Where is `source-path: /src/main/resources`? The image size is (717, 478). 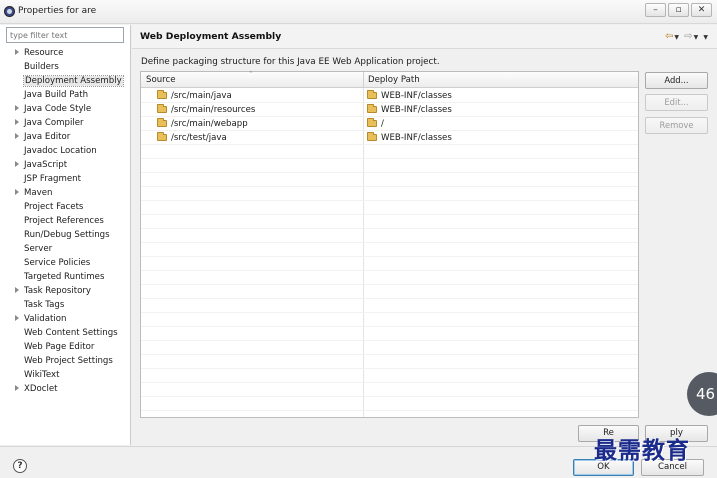
source-path: /src/main/resources is located at coordinates (213, 110).